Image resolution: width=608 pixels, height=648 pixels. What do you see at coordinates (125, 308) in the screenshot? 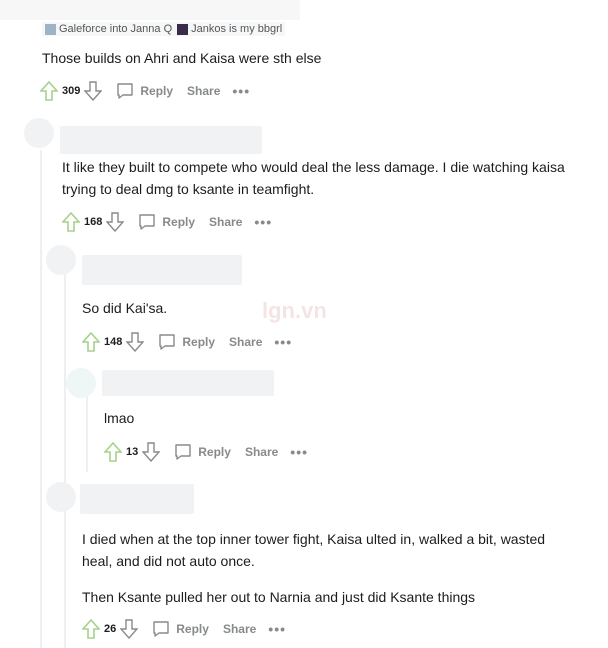
I see `comment-body: So did Kai'sa.` at bounding box center [125, 308].